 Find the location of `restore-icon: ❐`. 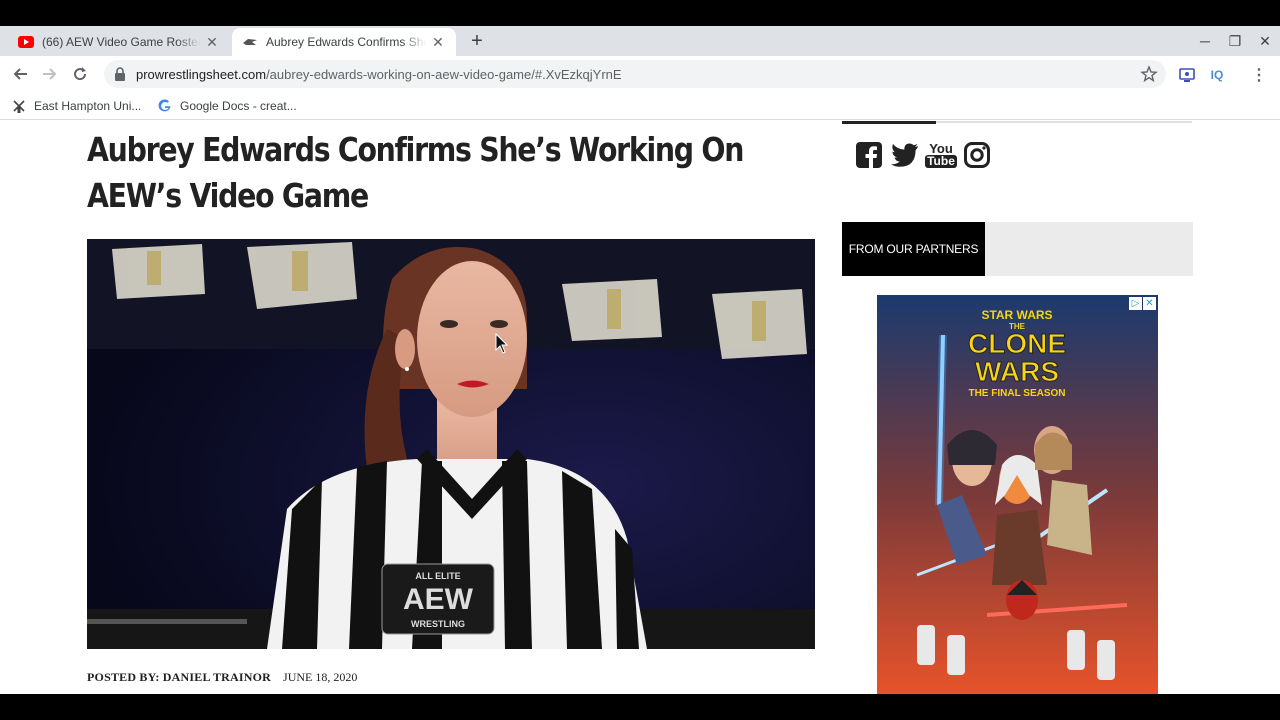

restore-icon: ❐ is located at coordinates (1235, 41).